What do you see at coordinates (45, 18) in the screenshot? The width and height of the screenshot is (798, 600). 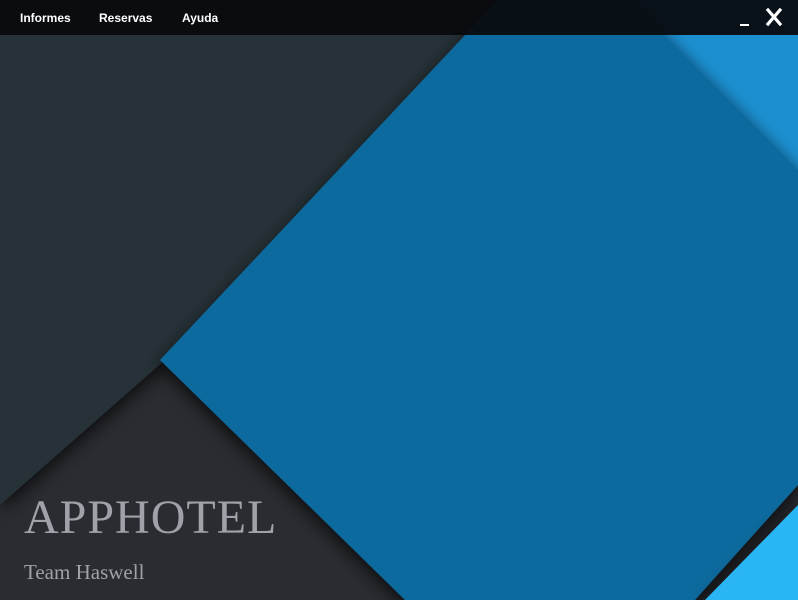 I see `menu-item-informes: Informes` at bounding box center [45, 18].